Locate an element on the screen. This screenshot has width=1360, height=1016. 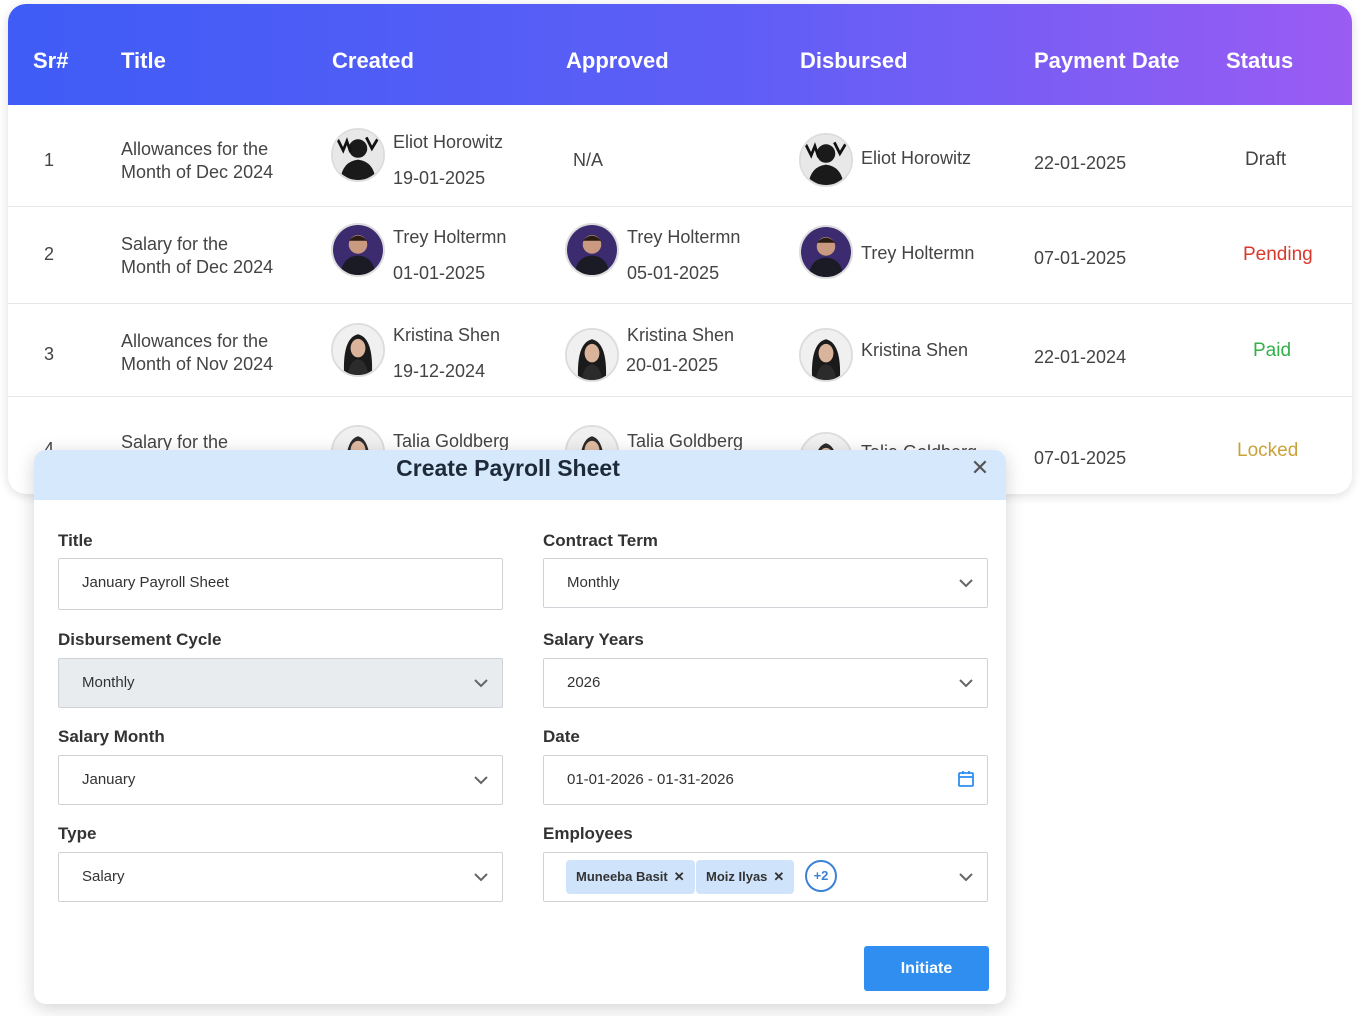
payment-date: 22-01-2024 is located at coordinates (1080, 357).